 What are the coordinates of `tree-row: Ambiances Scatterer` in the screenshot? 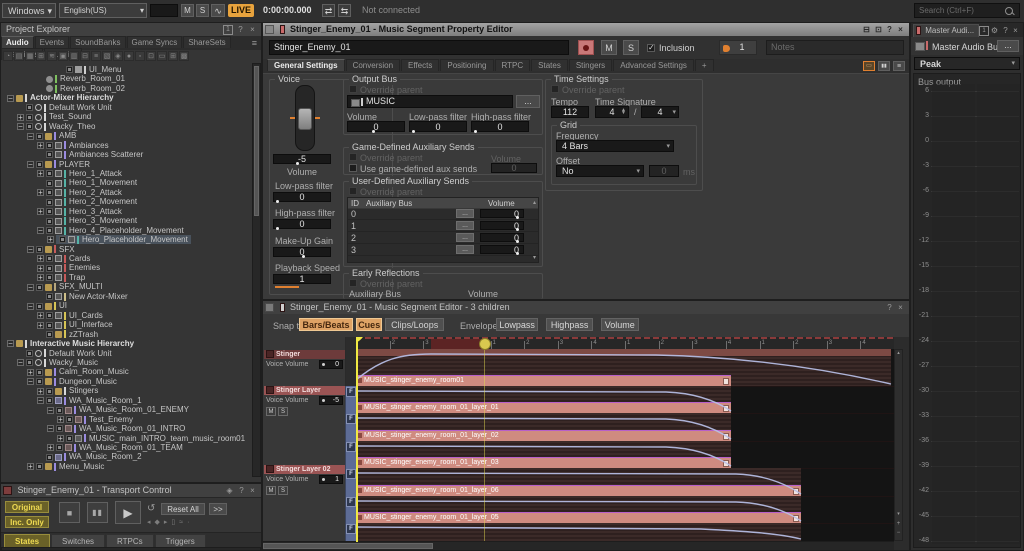 It's located at (126, 154).